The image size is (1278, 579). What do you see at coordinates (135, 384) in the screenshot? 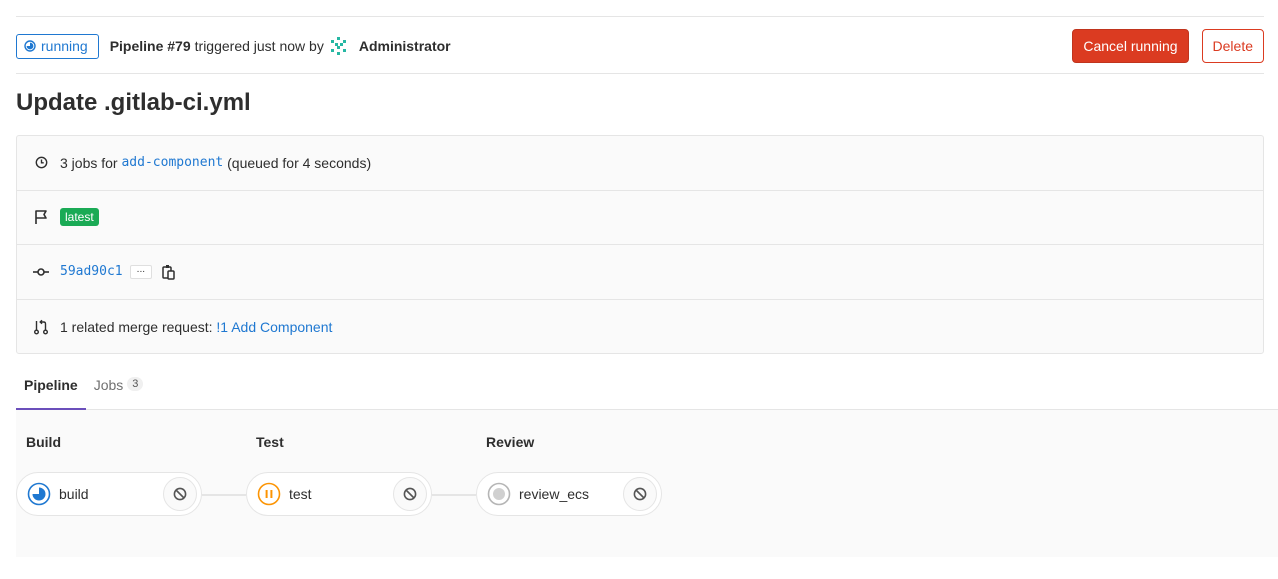
I see `jobs-count-badge: 3` at bounding box center [135, 384].